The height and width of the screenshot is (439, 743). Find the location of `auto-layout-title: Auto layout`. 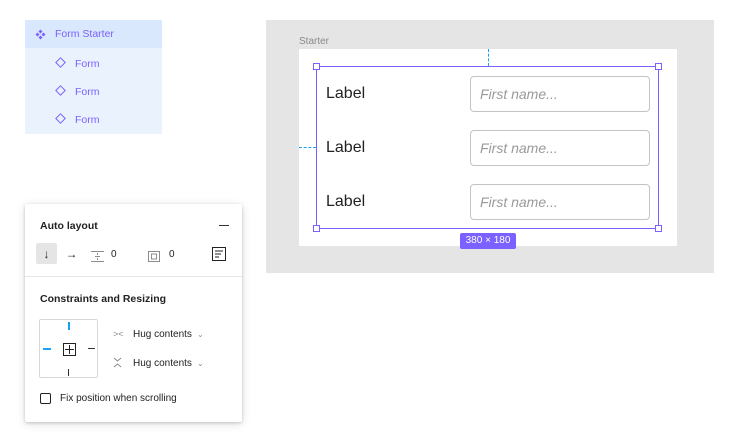

auto-layout-title: Auto layout is located at coordinates (69, 226).